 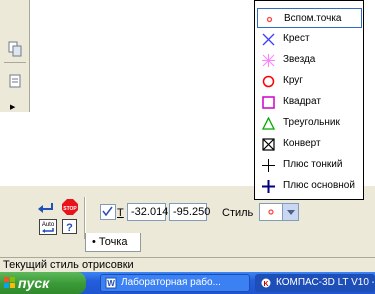 What do you see at coordinates (187, 264) in the screenshot?
I see `status-bar: Текущий стиль отрисовки` at bounding box center [187, 264].